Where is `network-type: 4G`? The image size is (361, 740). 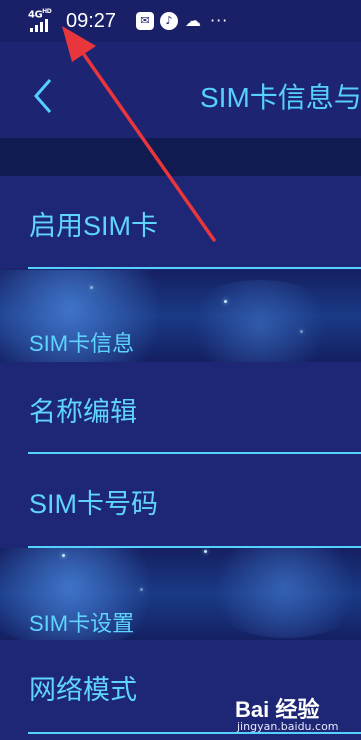
network-type: 4G is located at coordinates (35, 15).